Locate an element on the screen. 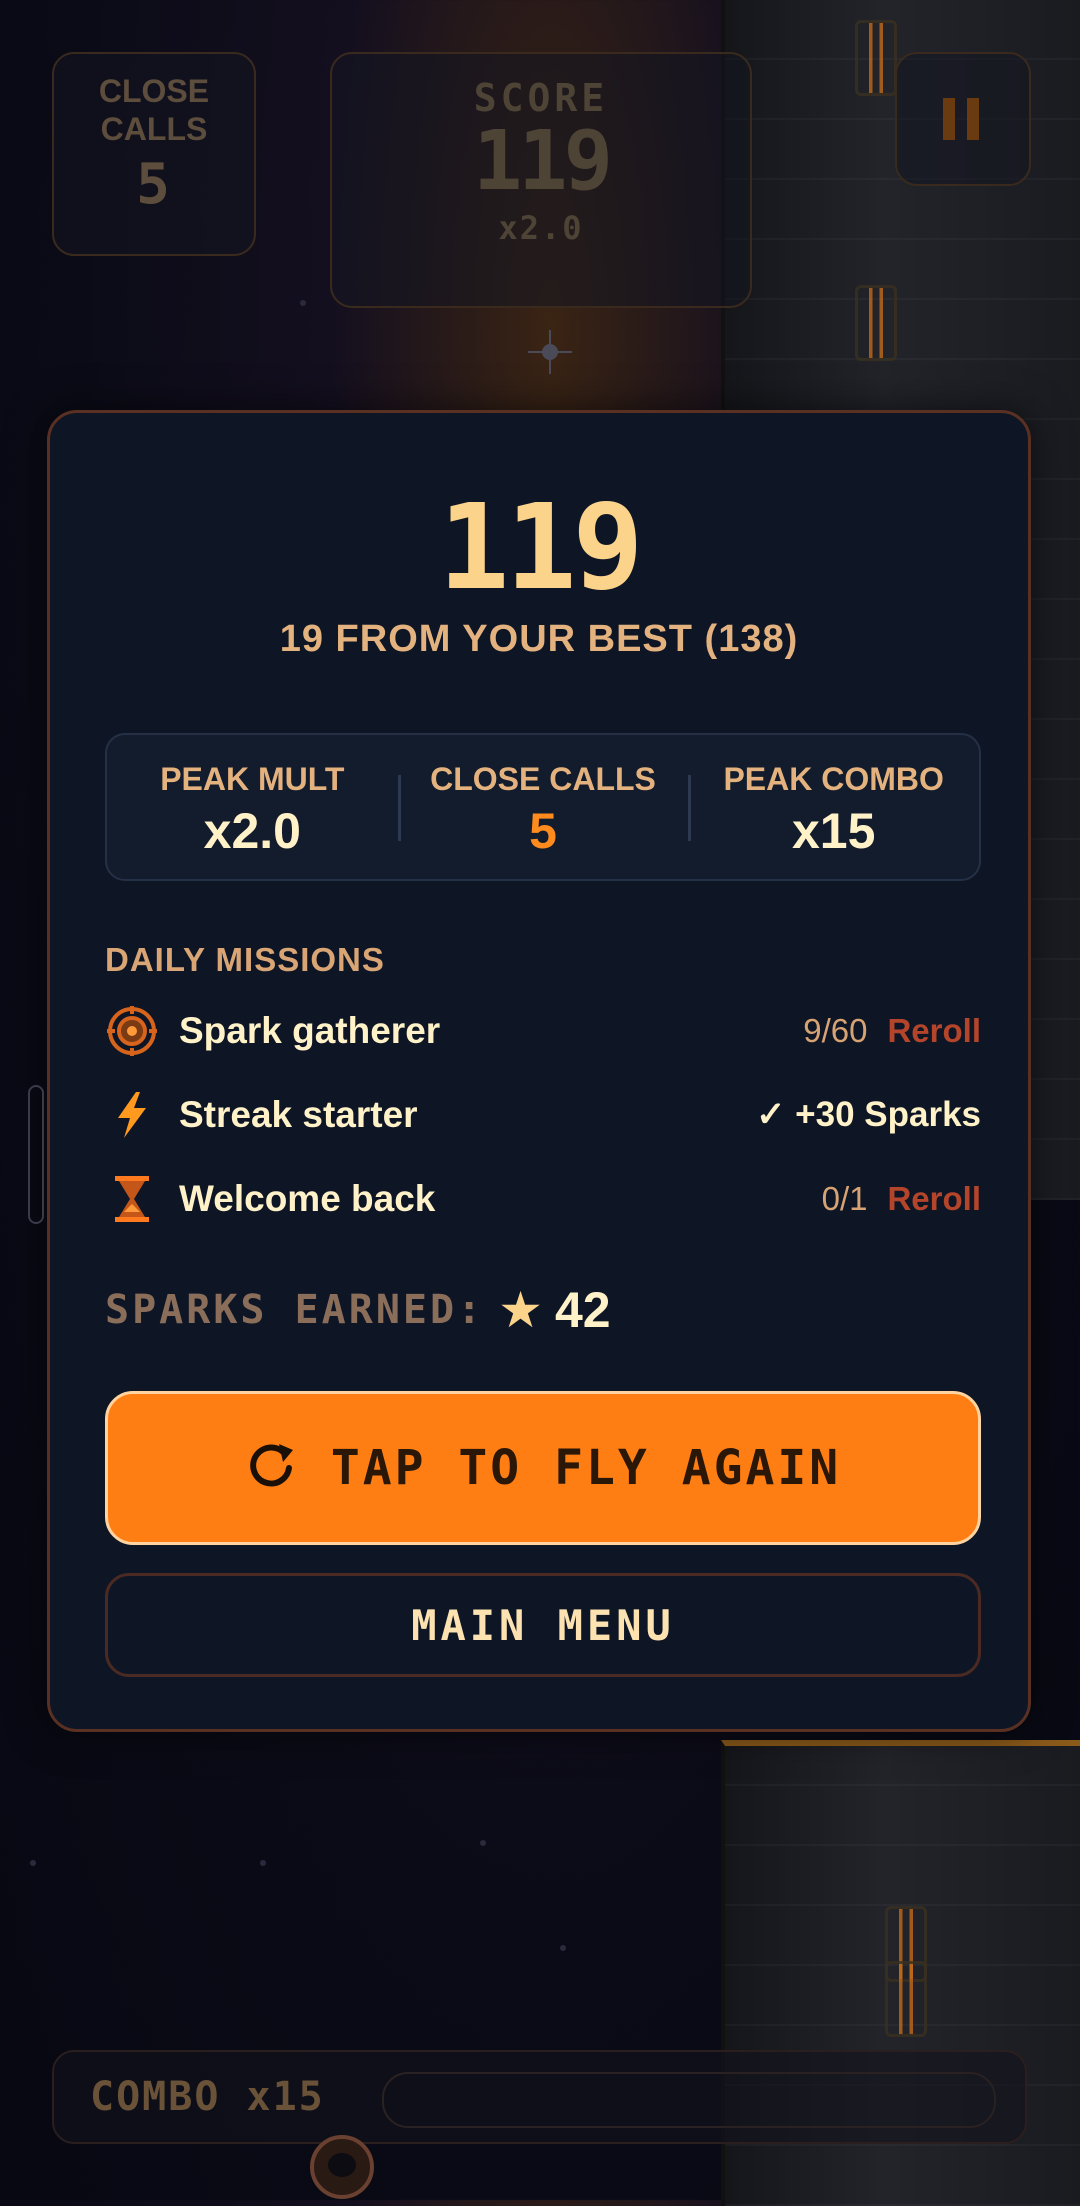 Image resolution: width=1080 pixels, height=2206 pixels. close-calls-label: CALLS is located at coordinates (154, 129).